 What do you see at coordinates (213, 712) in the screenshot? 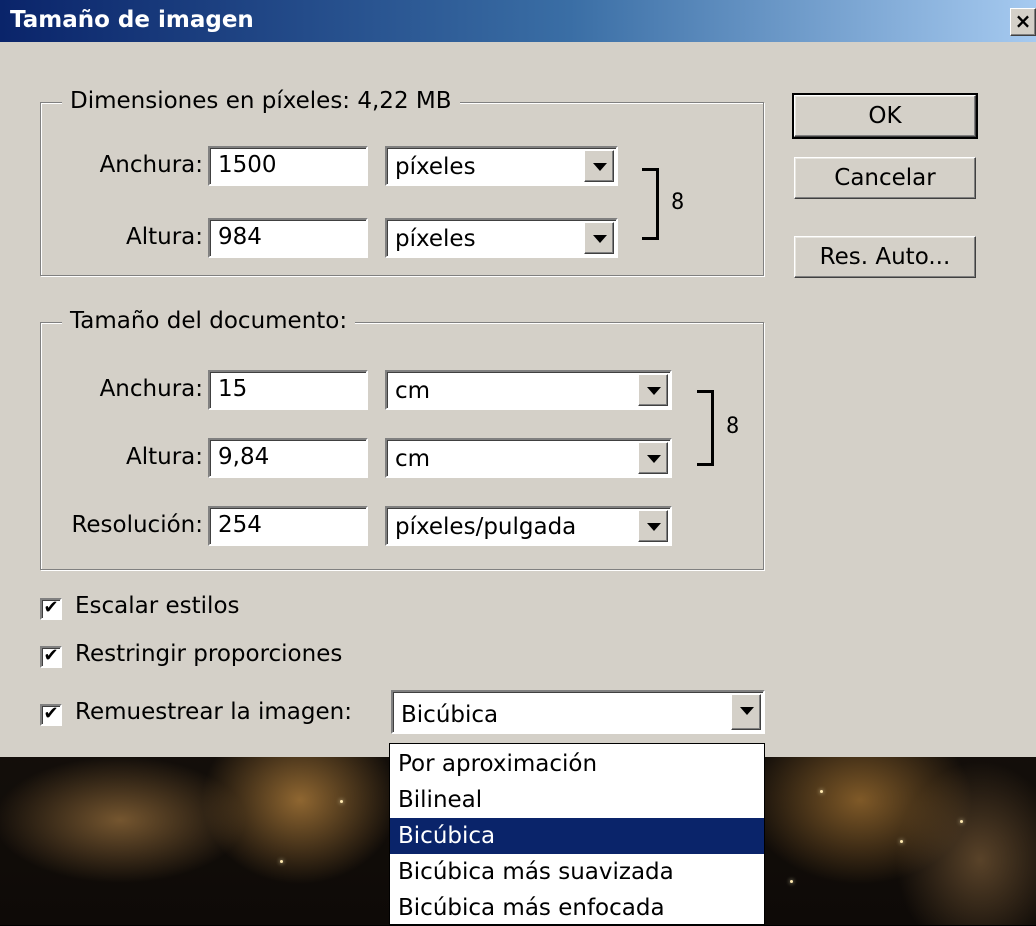
I see `resample-label: Remuestrear la imagen:` at bounding box center [213, 712].